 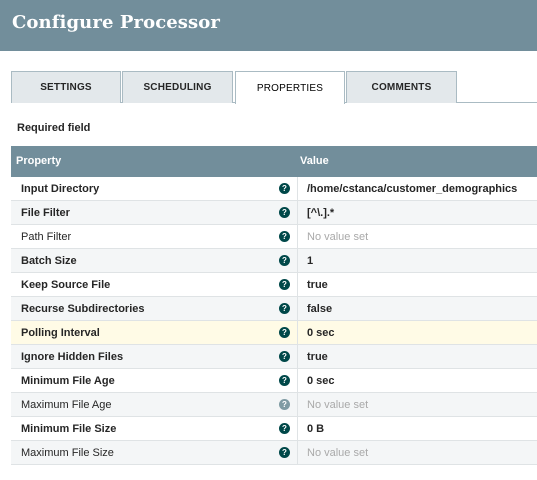 I want to click on property-name: Keep Source File, so click(x=66, y=285).